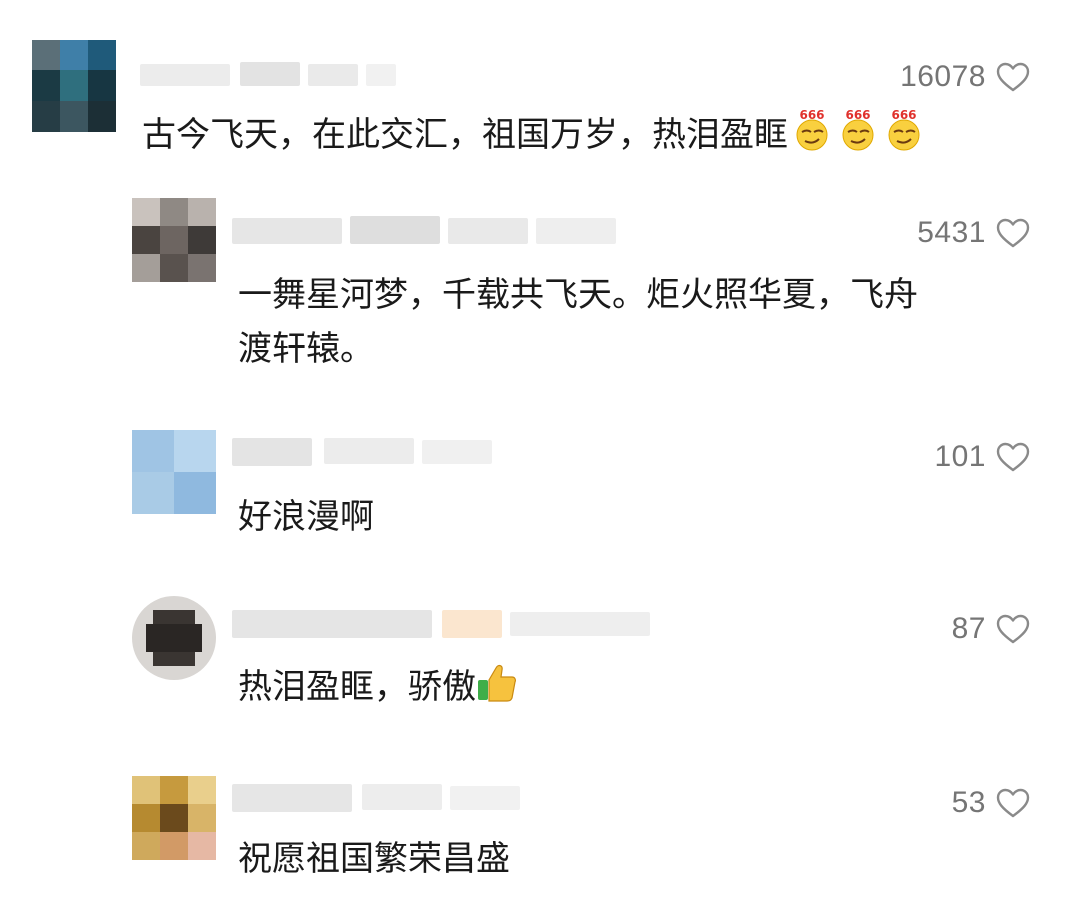  I want to click on like-button: 101, so click(982, 457).